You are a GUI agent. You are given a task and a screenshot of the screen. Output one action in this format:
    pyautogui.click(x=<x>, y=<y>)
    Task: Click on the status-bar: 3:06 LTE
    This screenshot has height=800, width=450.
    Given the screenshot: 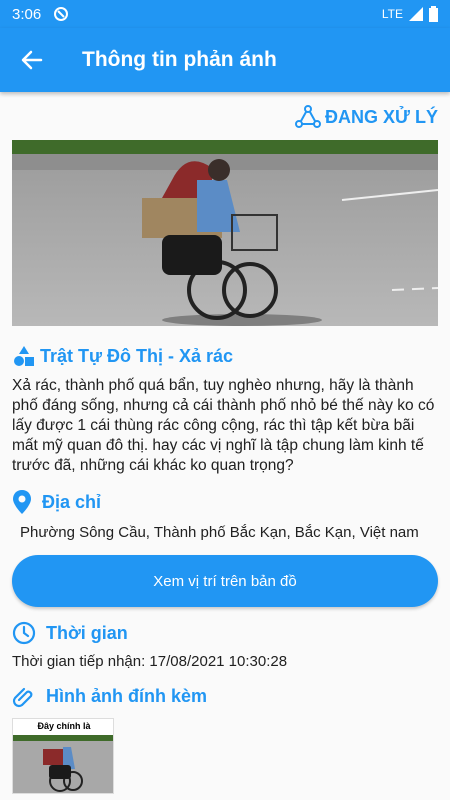 What is the action you would take?
    pyautogui.click(x=225, y=14)
    